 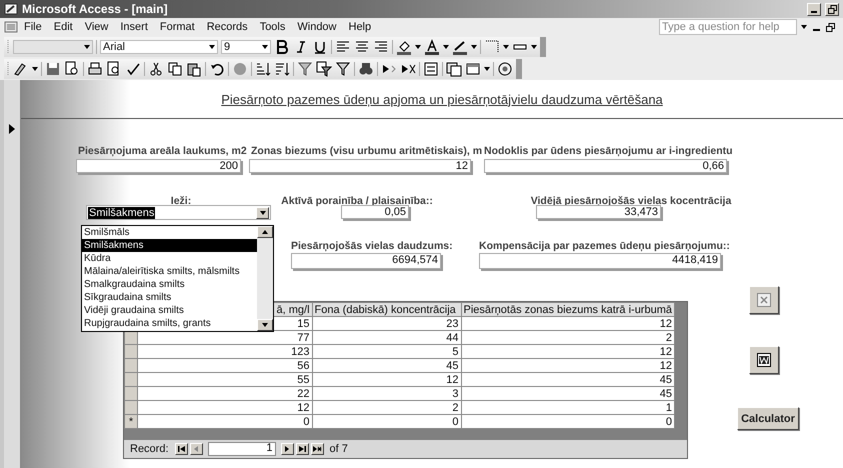 I want to click on table-cell: 44, so click(x=386, y=337).